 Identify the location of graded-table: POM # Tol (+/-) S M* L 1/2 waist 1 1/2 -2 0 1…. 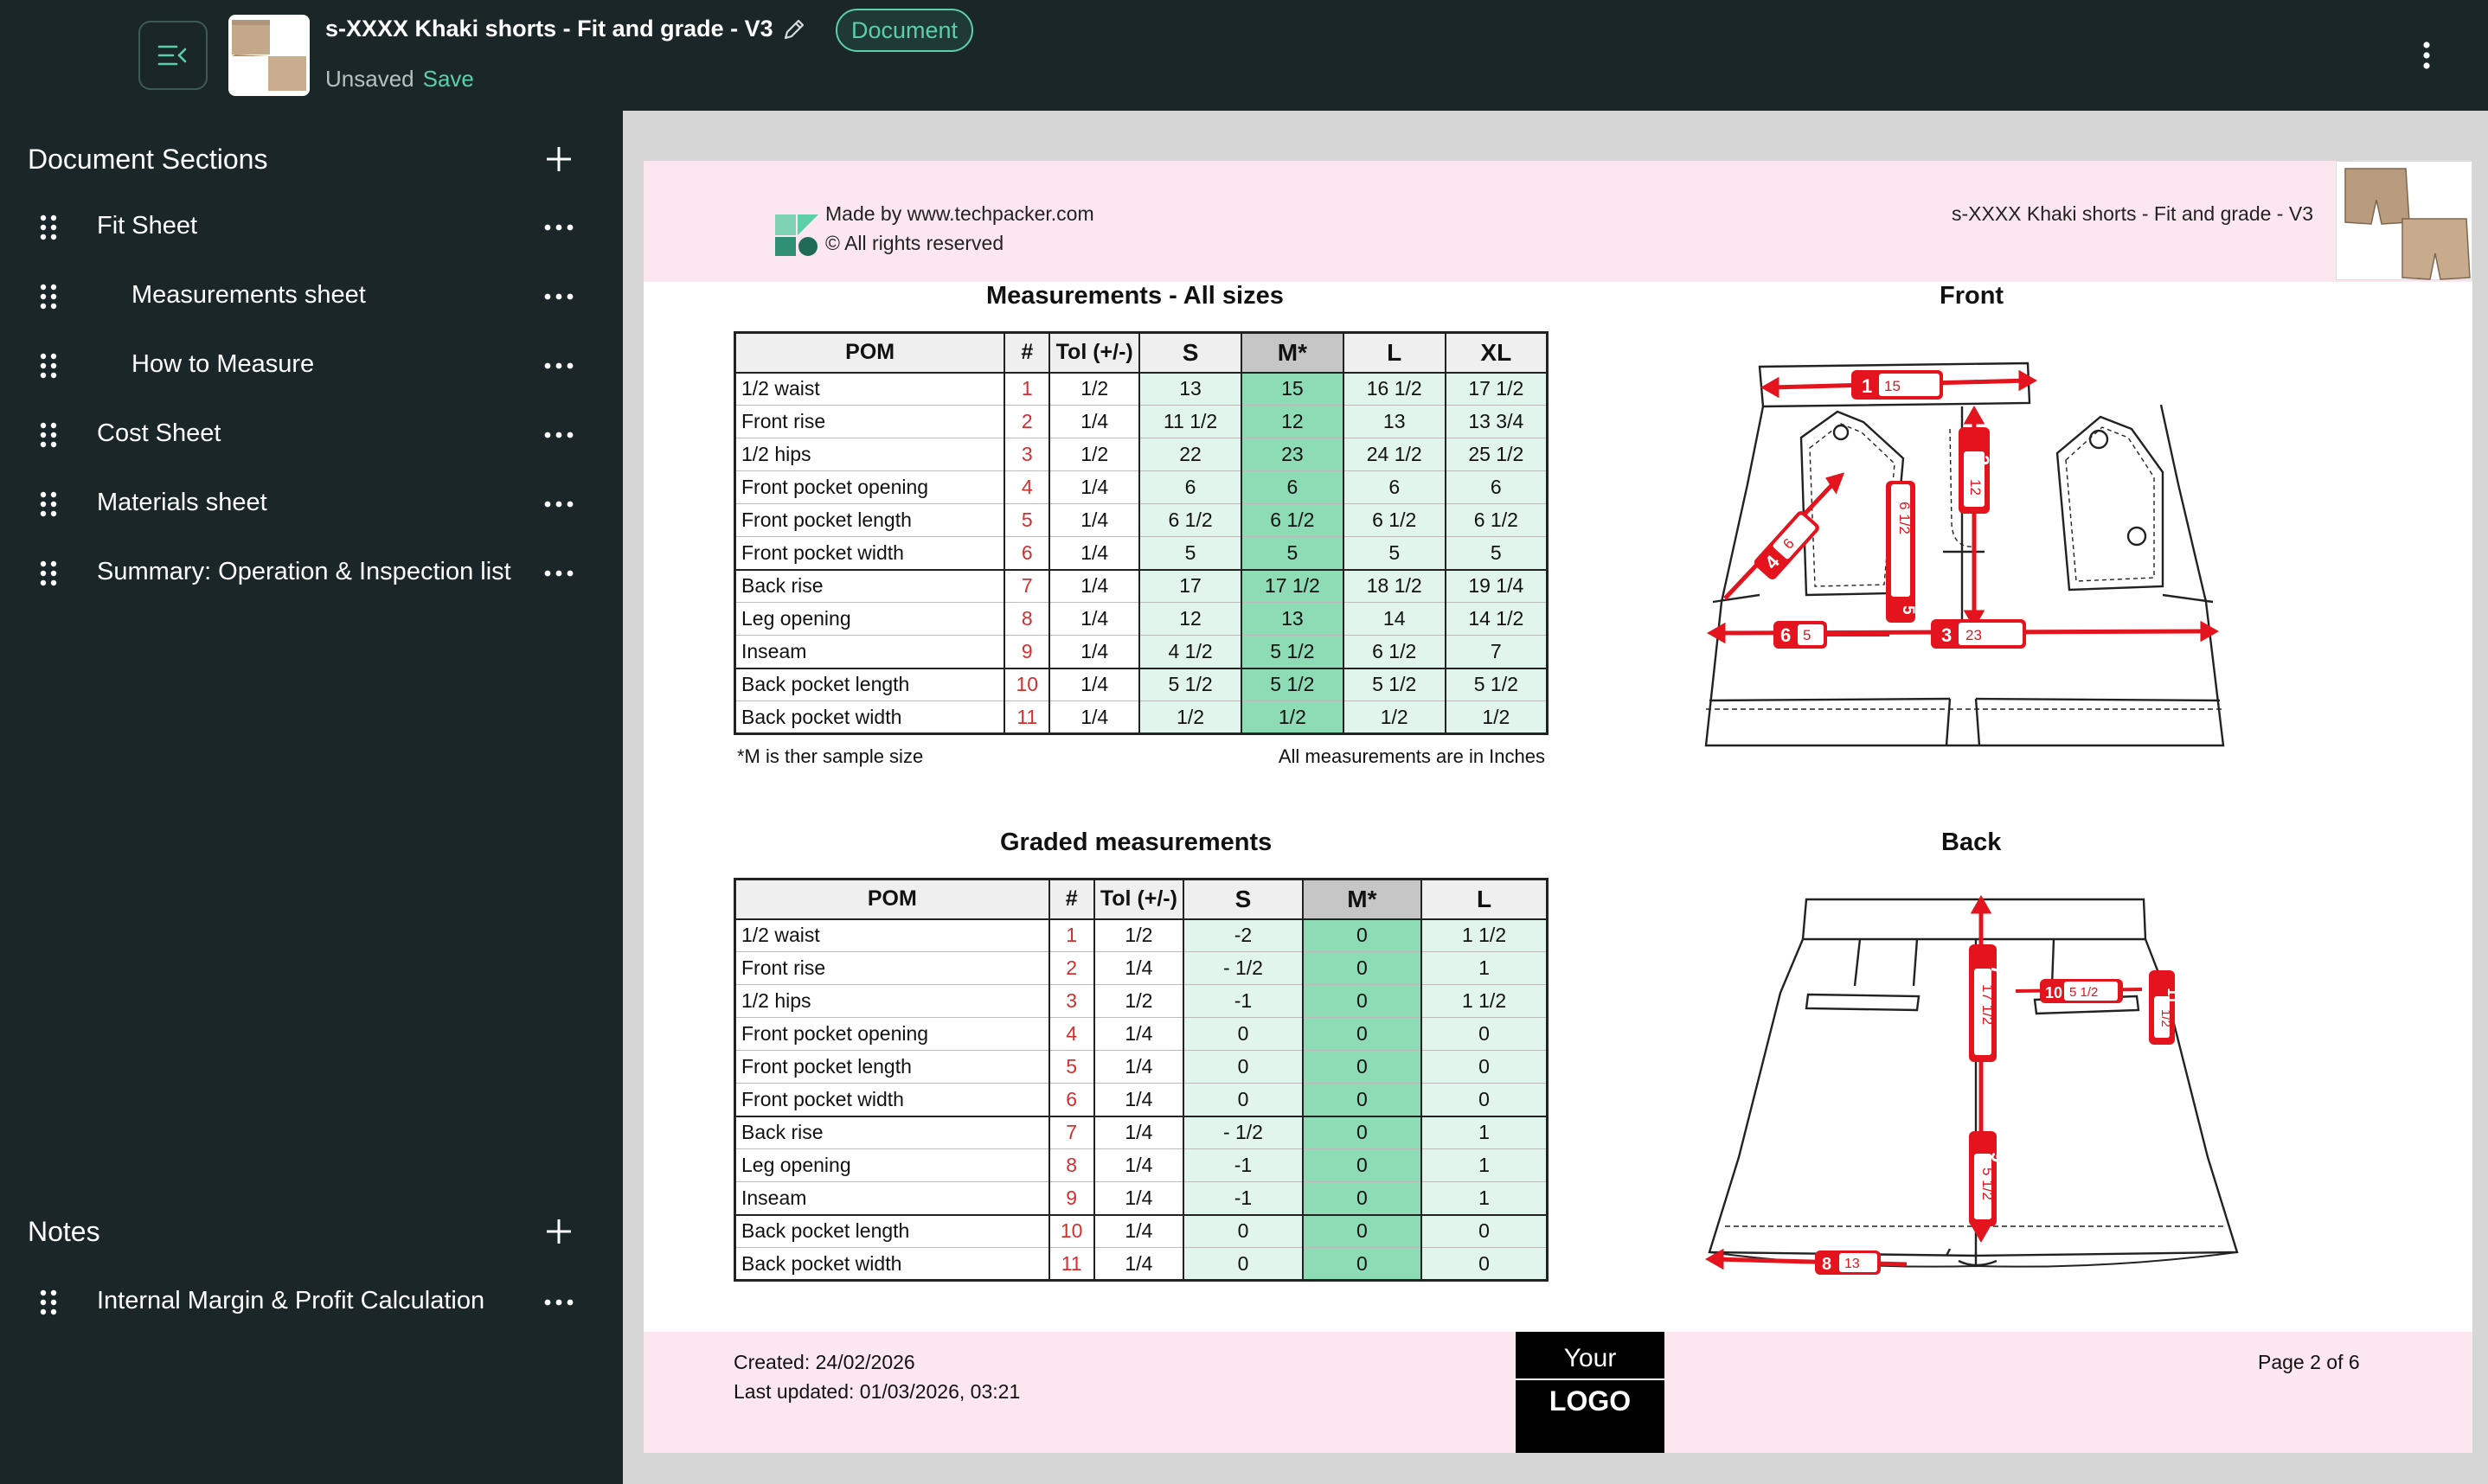
(1142, 1080).